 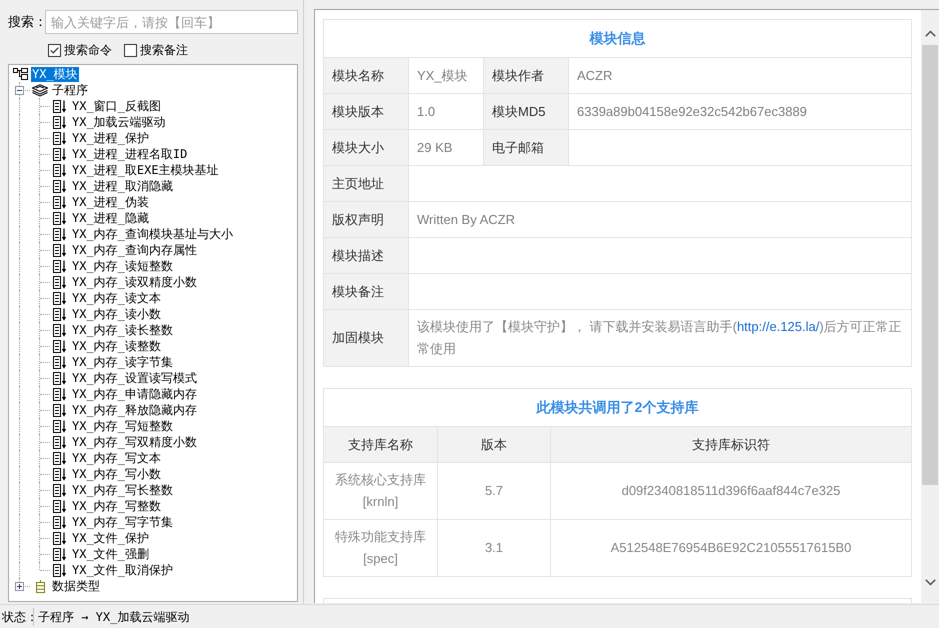 What do you see at coordinates (366, 220) in the screenshot?
I see `field-label: 版权声明` at bounding box center [366, 220].